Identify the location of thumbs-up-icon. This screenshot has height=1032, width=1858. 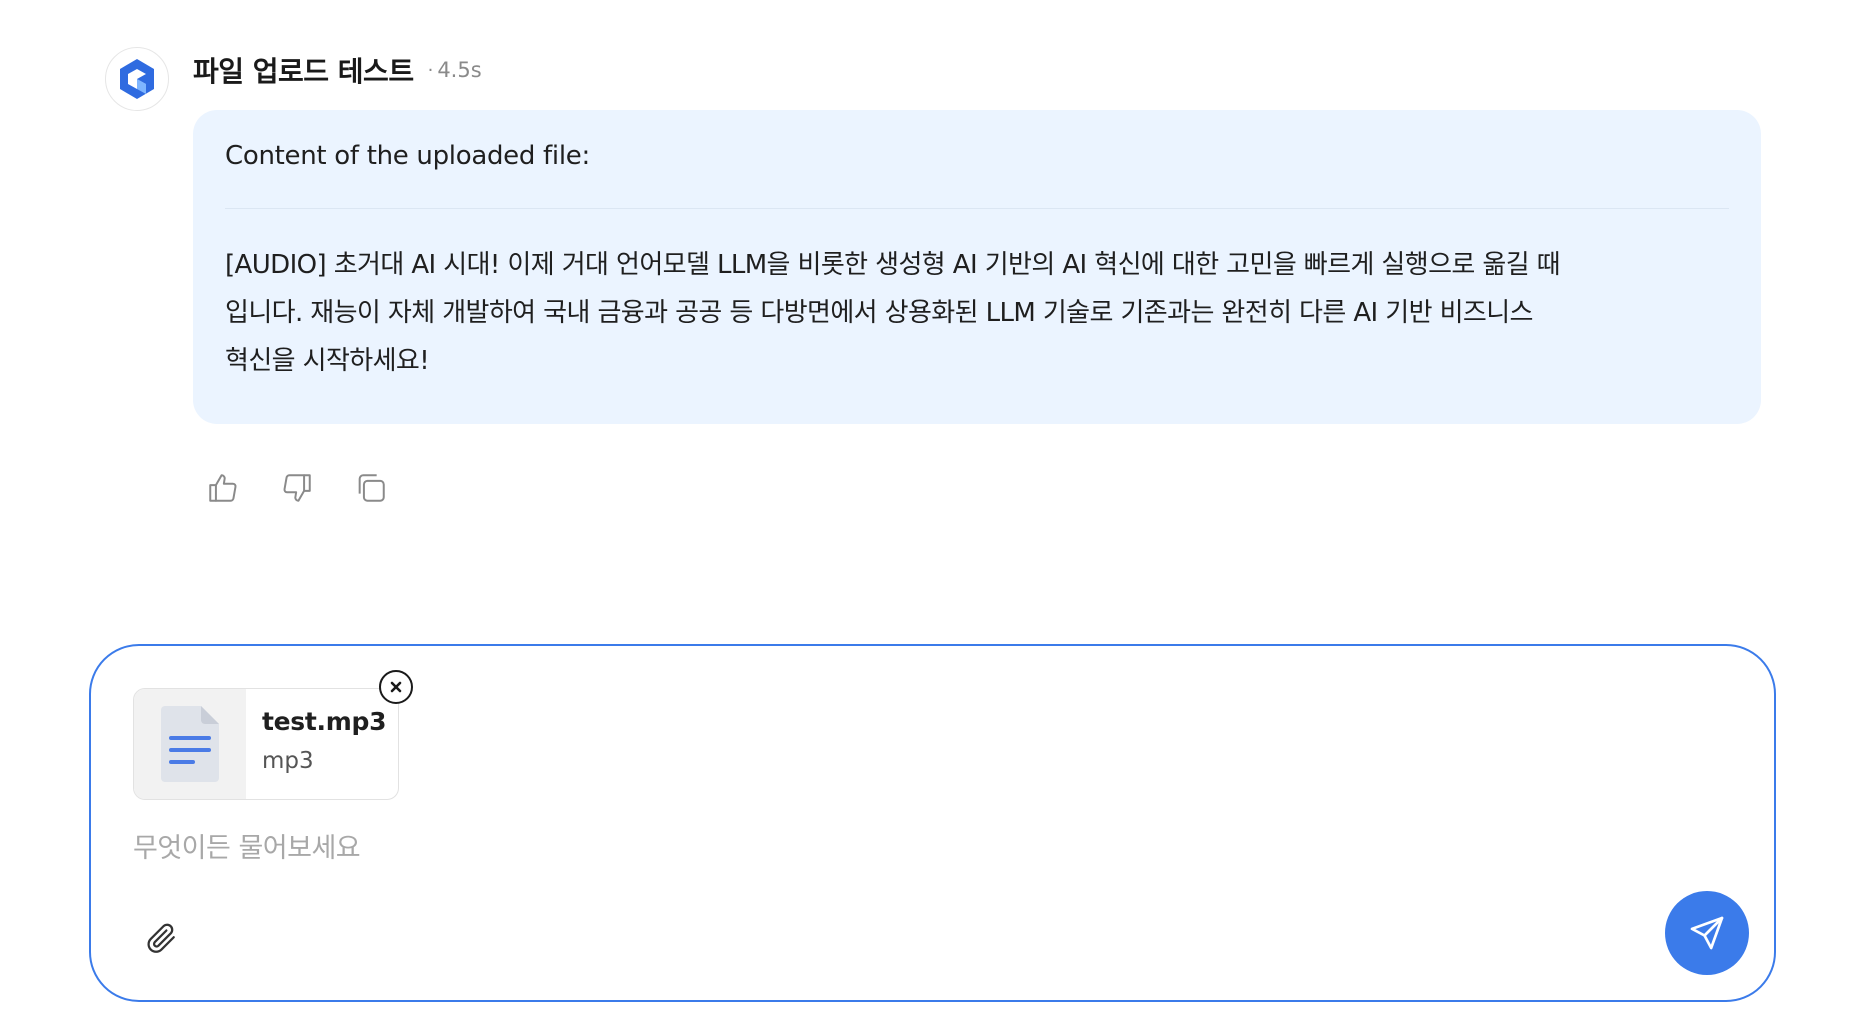
(223, 488).